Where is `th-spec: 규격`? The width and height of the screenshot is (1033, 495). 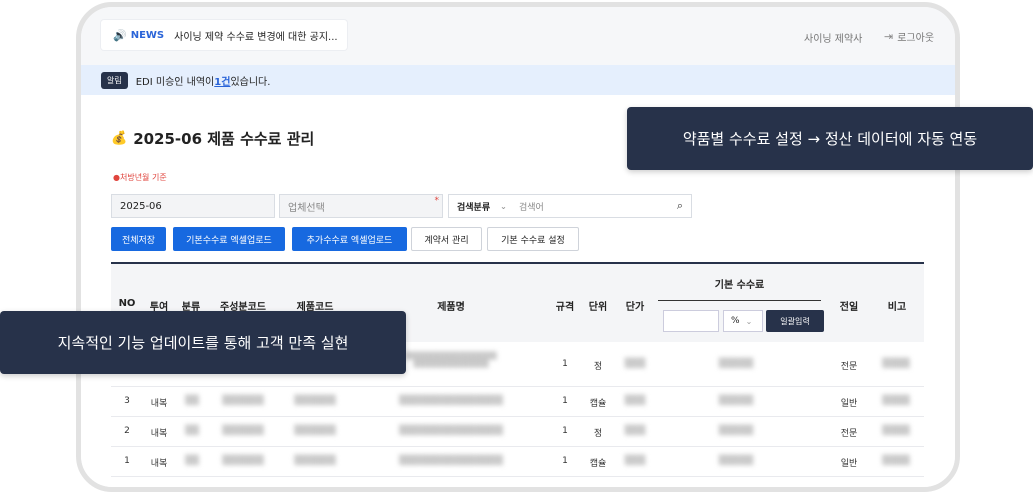
th-spec: 규격 is located at coordinates (565, 307).